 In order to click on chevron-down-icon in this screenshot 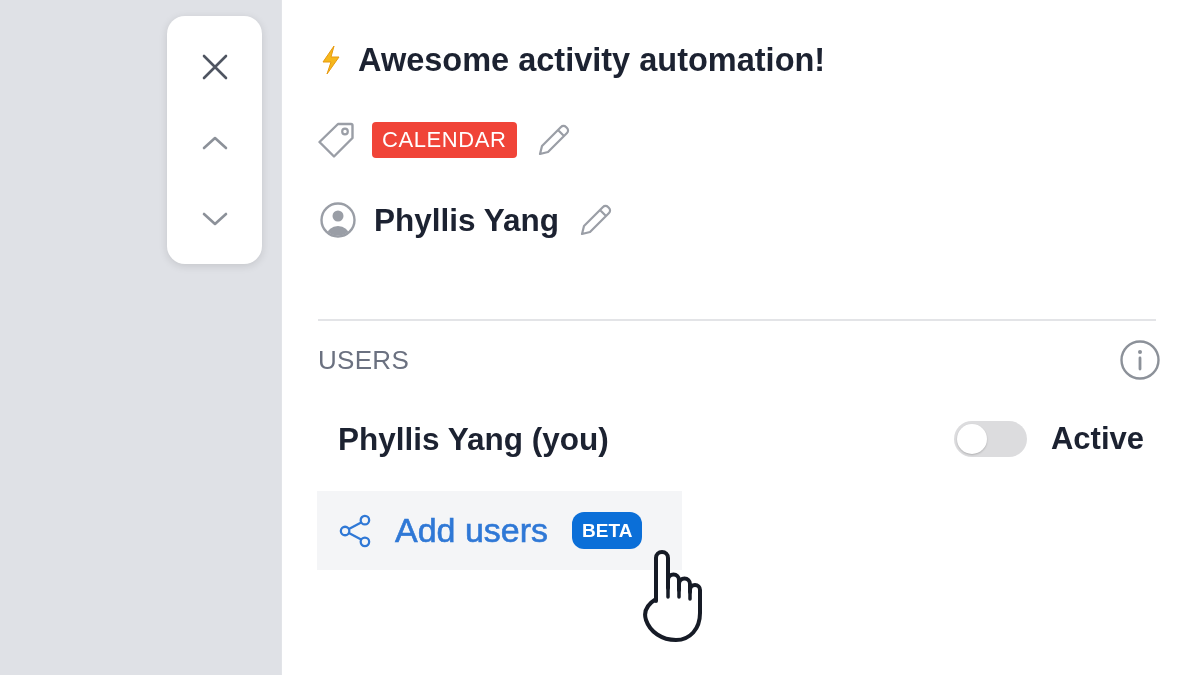, I will do `click(214, 219)`.